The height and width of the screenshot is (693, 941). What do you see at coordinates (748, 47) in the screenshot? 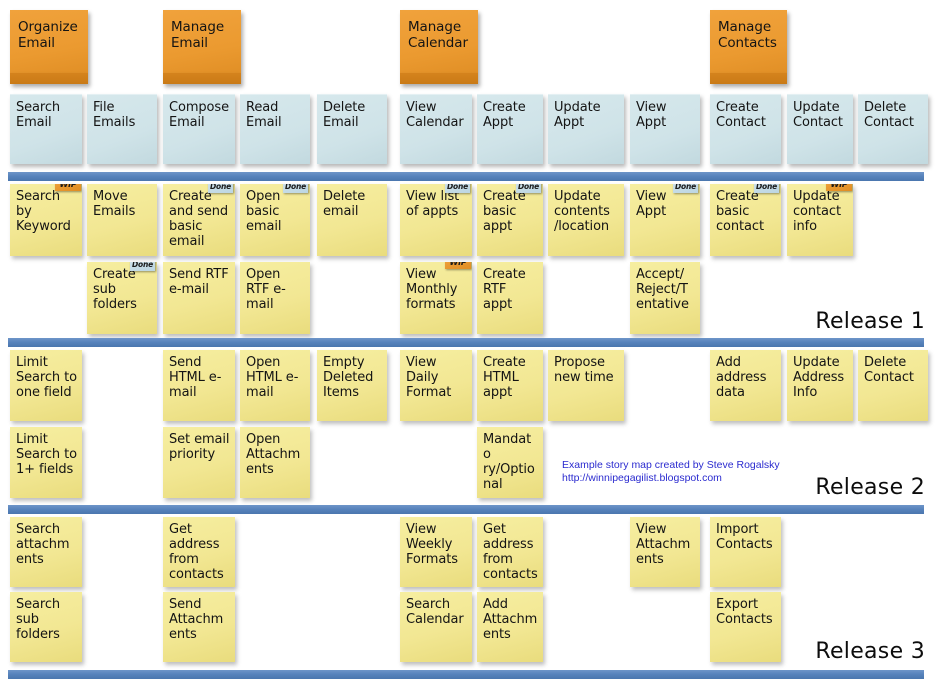
I see `activity-card-3: Manage Contacts` at bounding box center [748, 47].